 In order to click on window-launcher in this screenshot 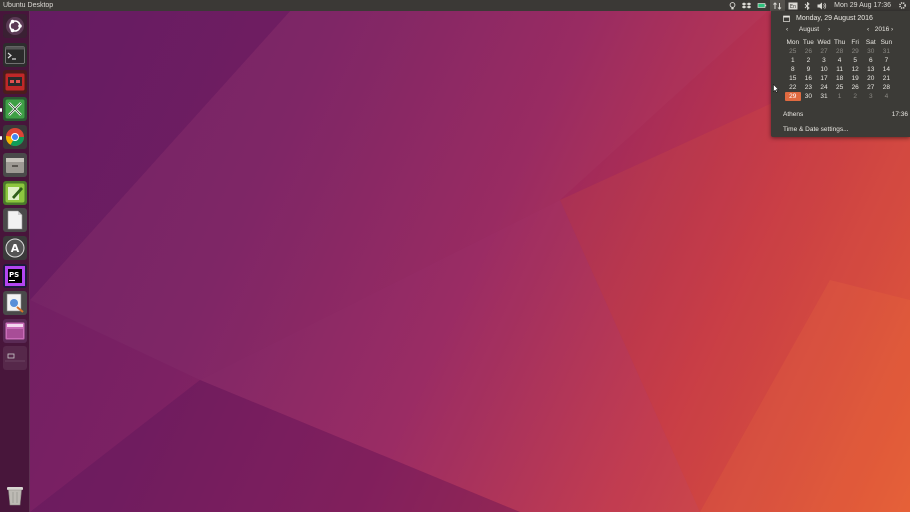, I will do `click(15, 358)`.